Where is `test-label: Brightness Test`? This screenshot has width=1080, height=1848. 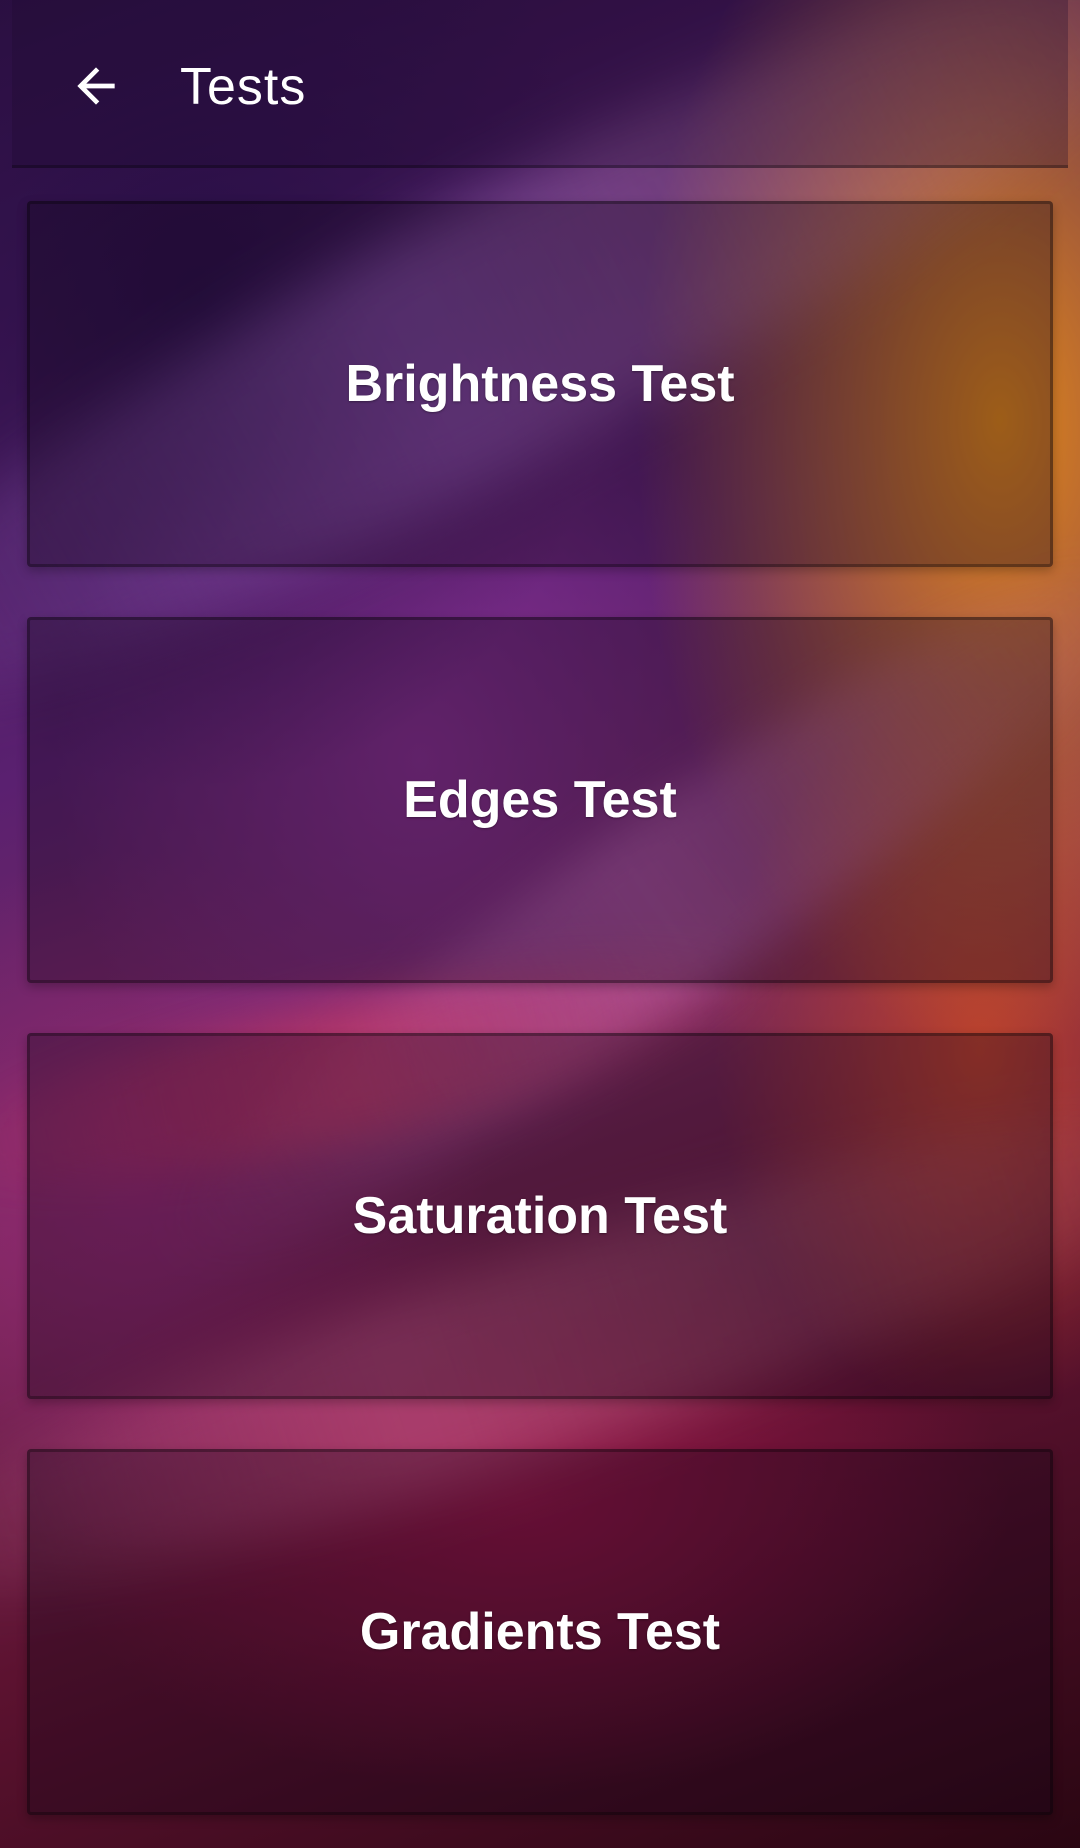
test-label: Brightness Test is located at coordinates (540, 384).